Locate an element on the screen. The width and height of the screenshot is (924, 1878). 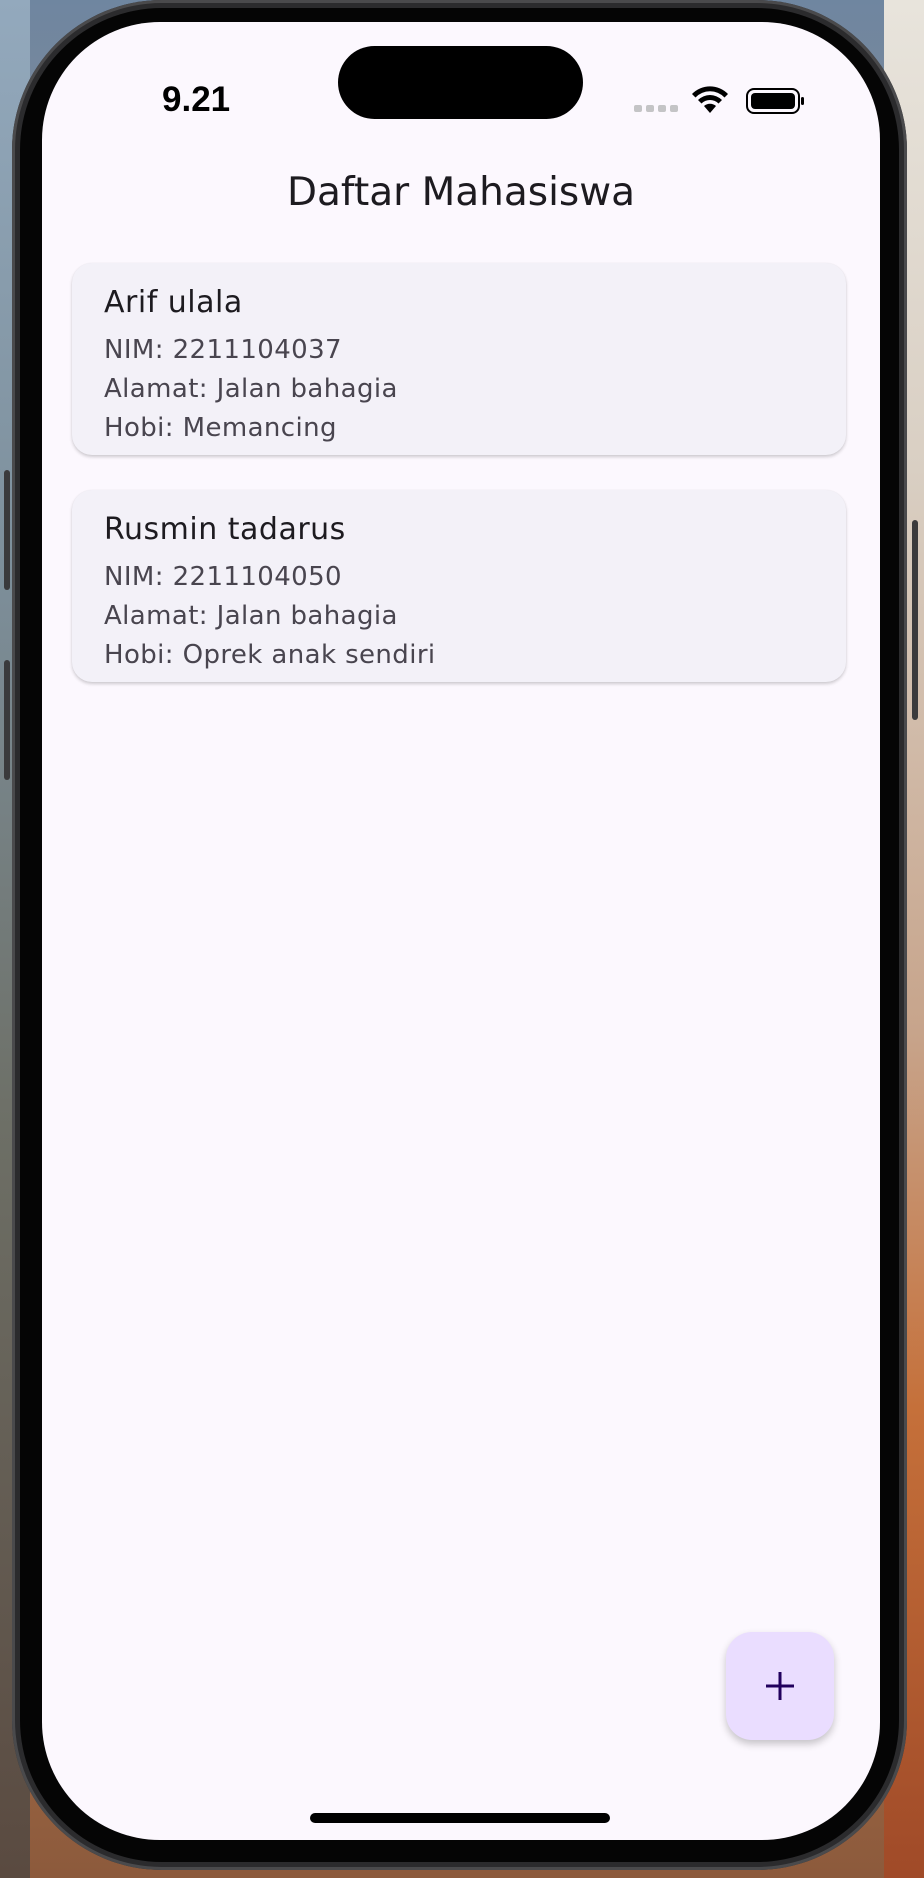
student-hobi: Hobi: Memancing is located at coordinates (220, 428).